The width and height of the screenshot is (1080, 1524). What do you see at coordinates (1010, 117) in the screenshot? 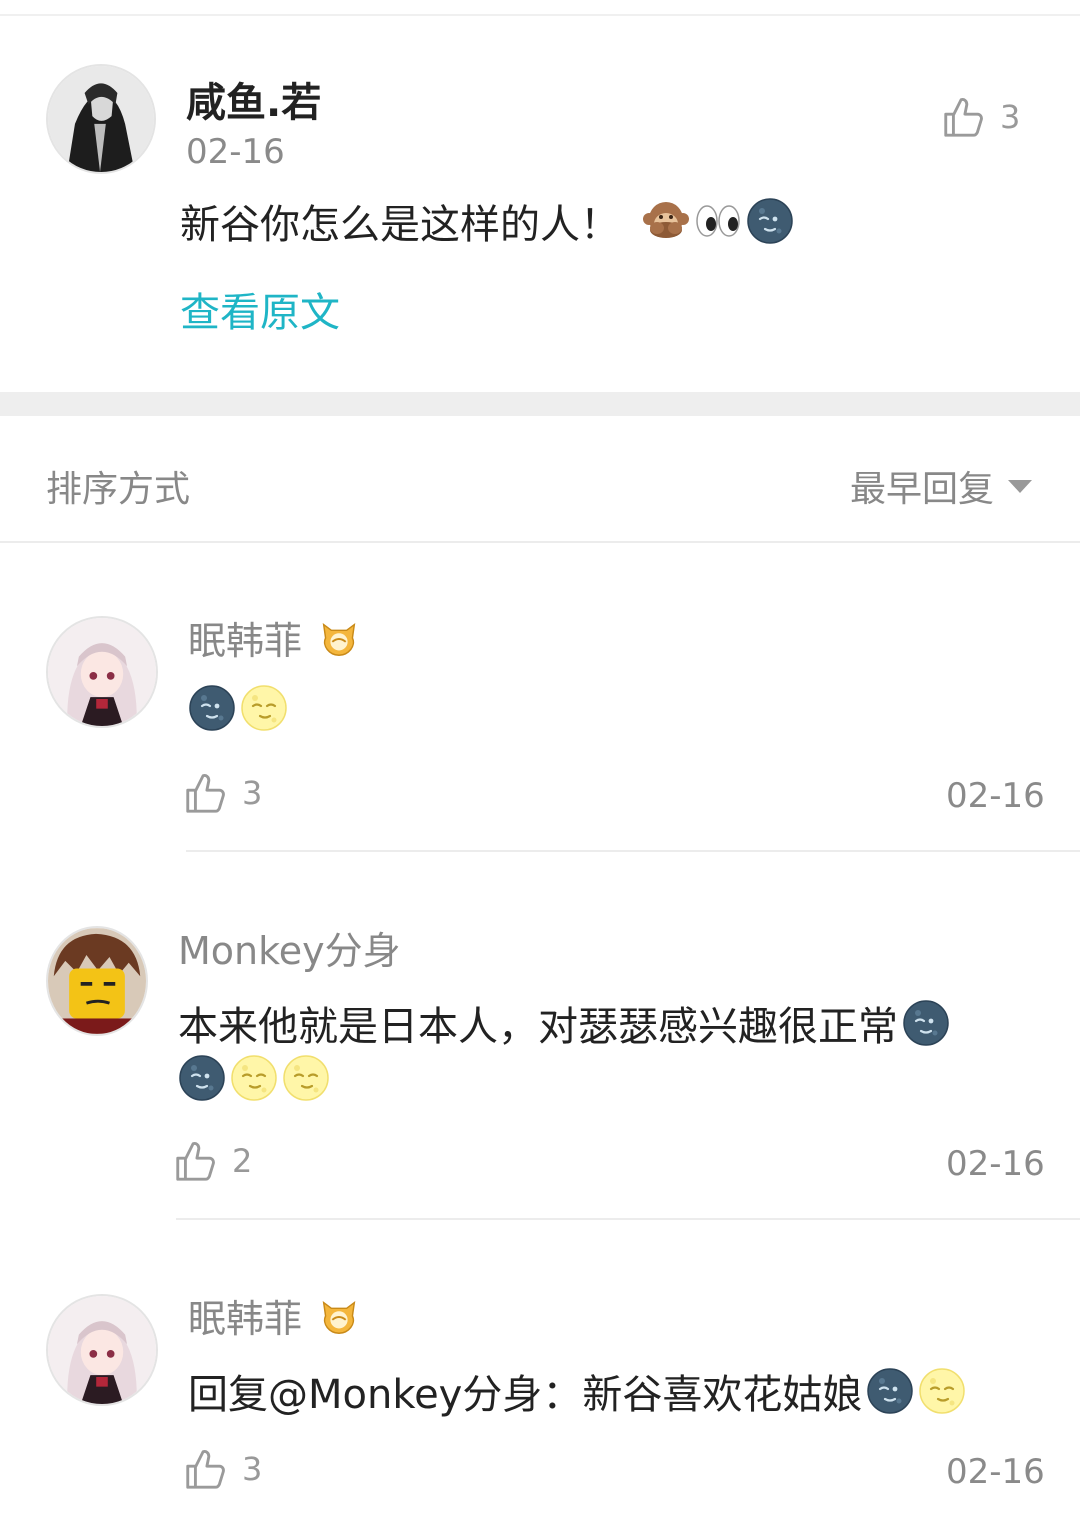
I see `post-like-count: 3` at bounding box center [1010, 117].